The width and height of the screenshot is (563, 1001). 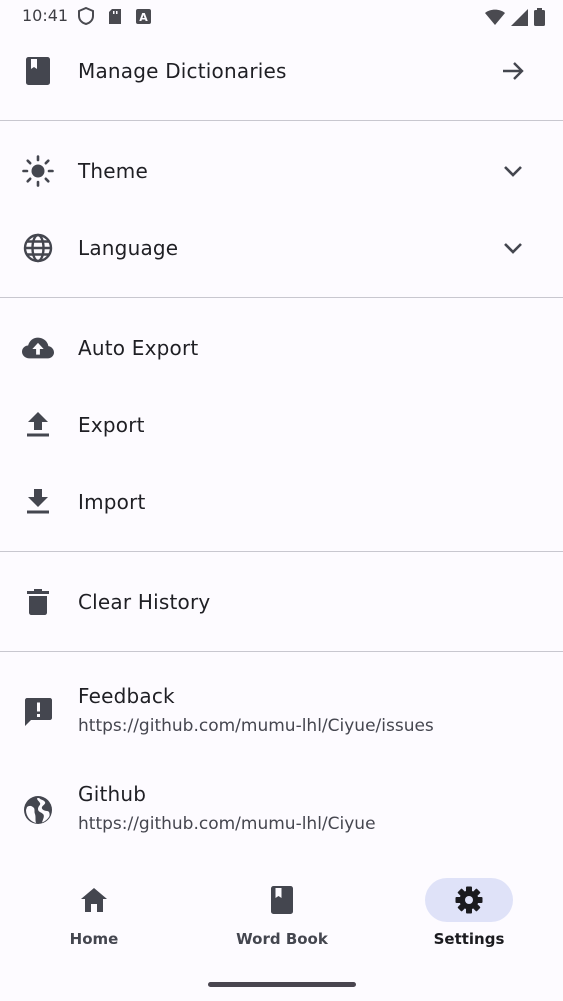 I want to click on nav-item-home: Home, so click(x=94, y=918).